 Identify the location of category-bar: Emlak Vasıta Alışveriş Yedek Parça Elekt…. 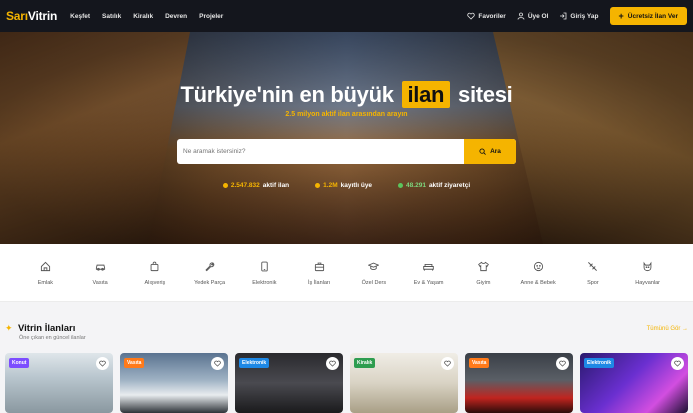
(346, 273).